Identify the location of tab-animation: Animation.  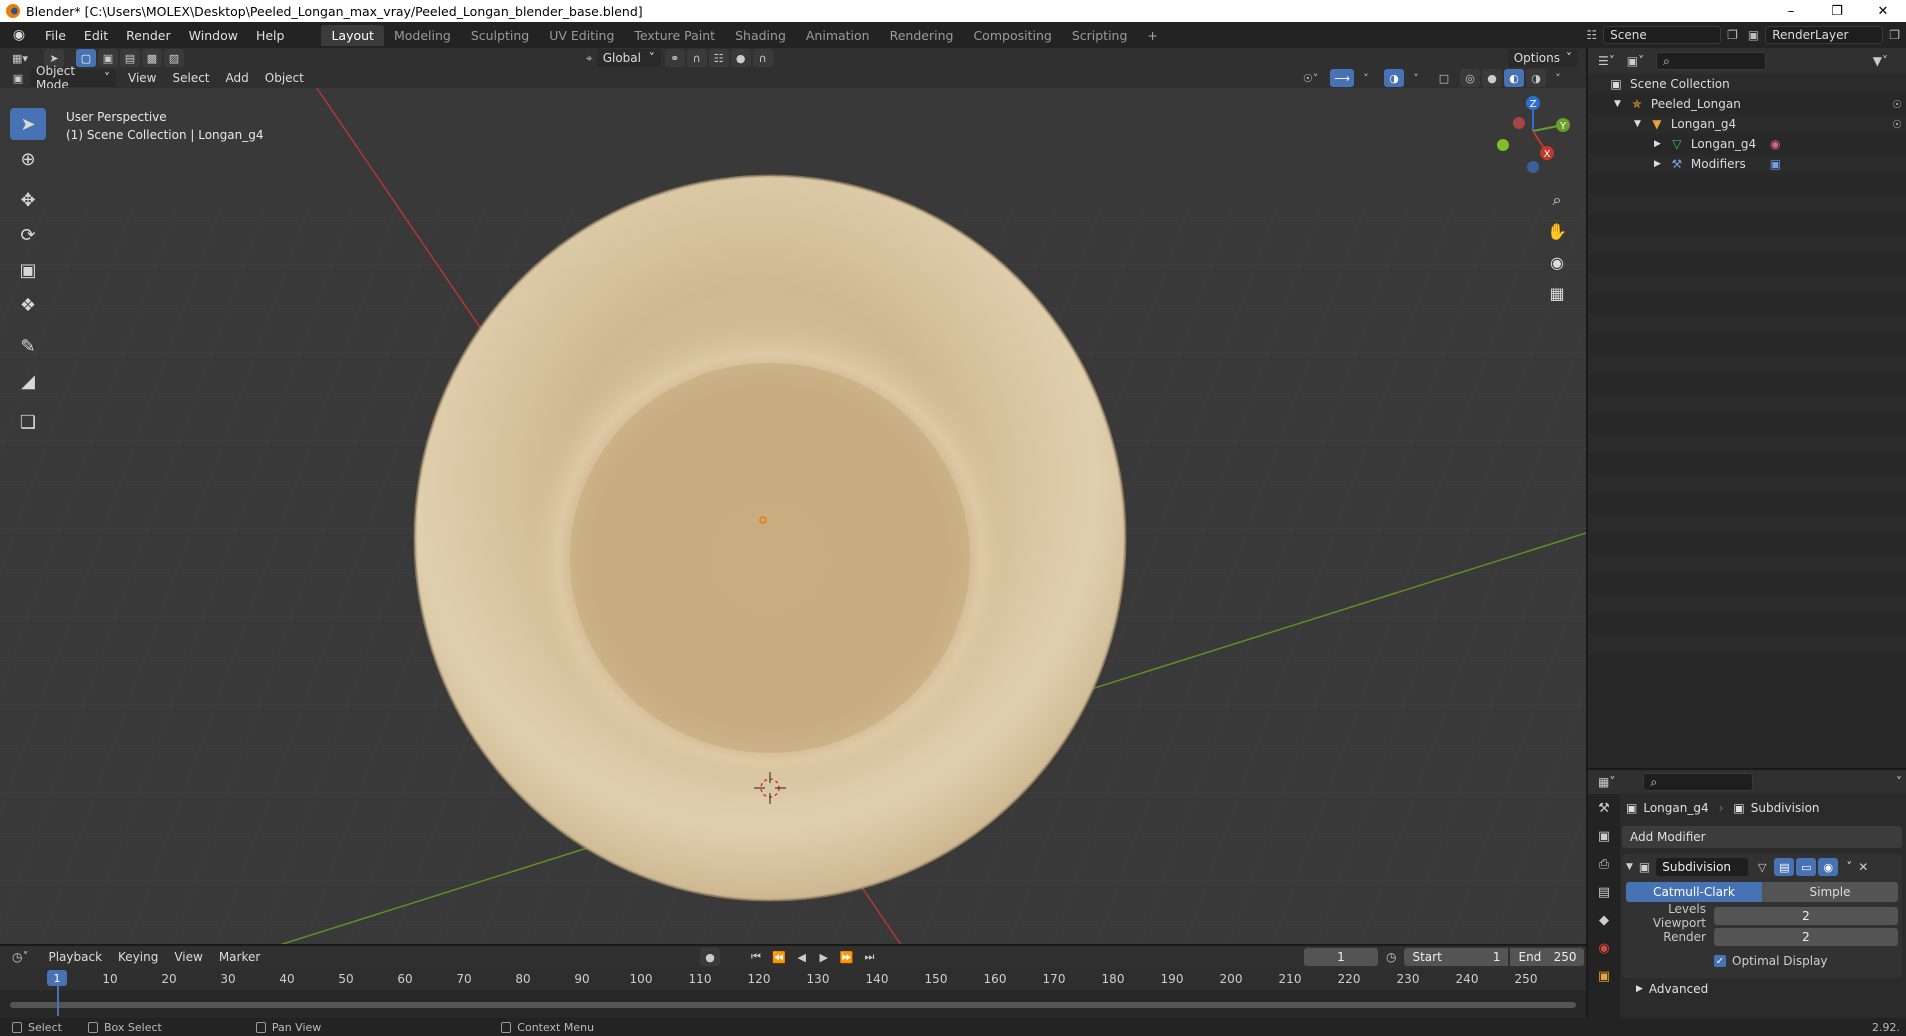
(838, 35).